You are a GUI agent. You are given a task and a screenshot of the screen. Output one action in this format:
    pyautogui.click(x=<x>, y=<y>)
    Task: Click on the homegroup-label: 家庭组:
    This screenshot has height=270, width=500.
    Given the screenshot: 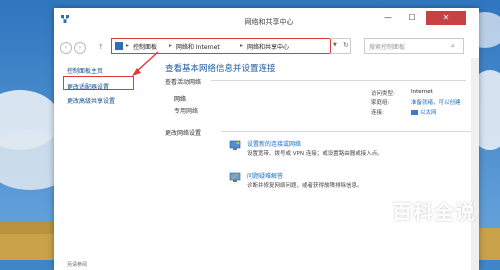 What is the action you would take?
    pyautogui.click(x=380, y=103)
    